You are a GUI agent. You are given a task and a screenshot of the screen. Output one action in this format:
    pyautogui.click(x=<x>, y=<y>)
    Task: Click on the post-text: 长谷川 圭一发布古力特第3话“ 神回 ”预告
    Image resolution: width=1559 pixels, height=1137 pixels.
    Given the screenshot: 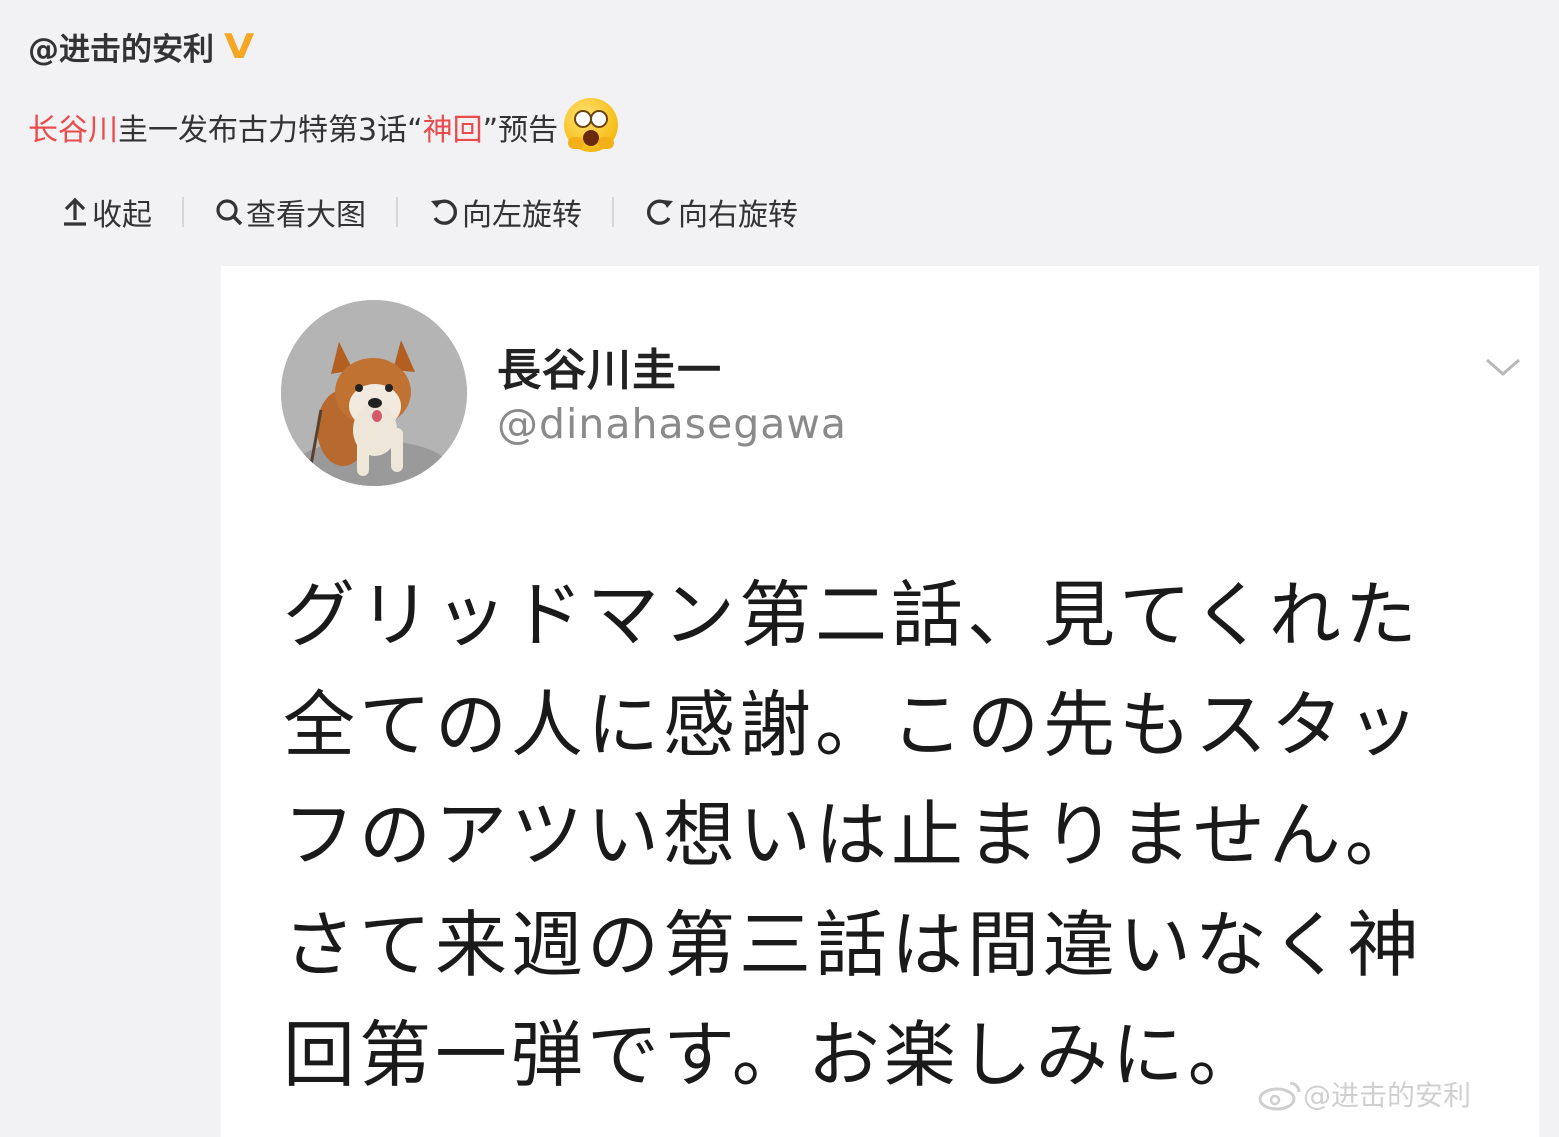 What is the action you would take?
    pyautogui.click(x=323, y=125)
    